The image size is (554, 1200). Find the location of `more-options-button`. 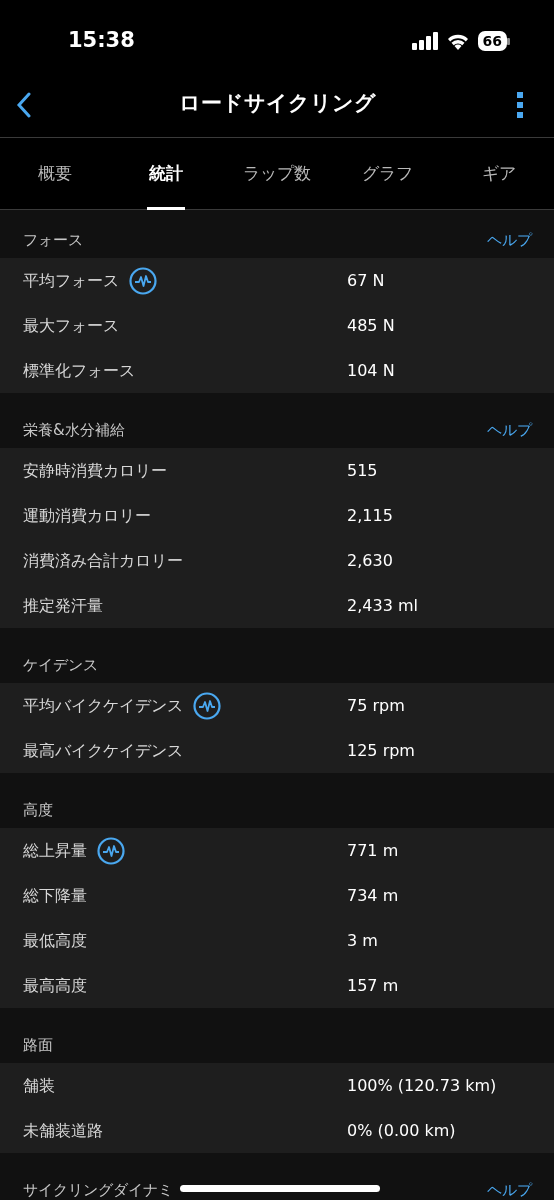

more-options-button is located at coordinates (520, 105).